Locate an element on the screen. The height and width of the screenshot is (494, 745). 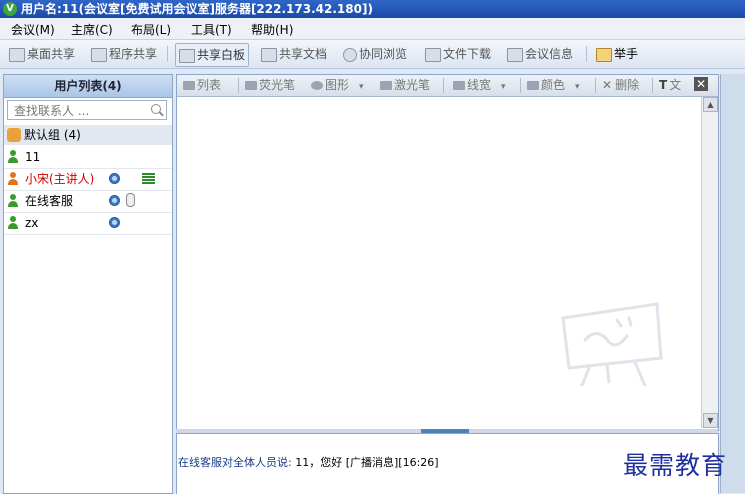
palette-icon is located at coordinates (533, 85).